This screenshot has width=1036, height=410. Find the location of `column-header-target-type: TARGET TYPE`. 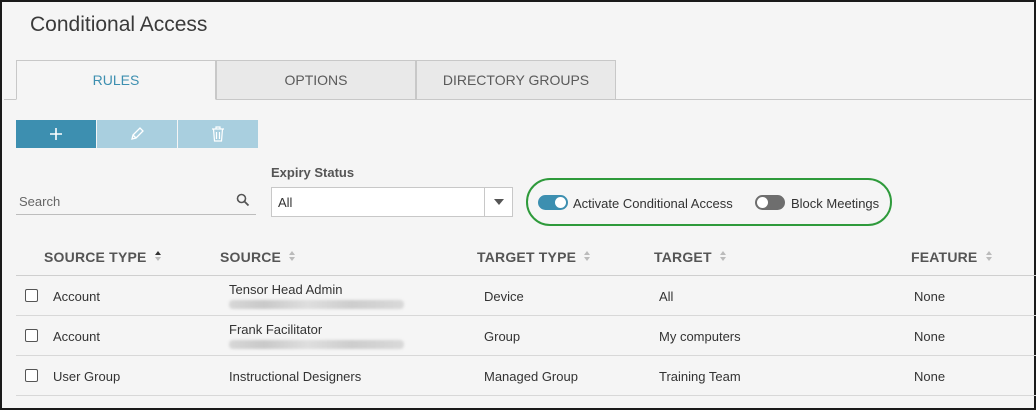

column-header-target-type: TARGET TYPE is located at coordinates (534, 257).